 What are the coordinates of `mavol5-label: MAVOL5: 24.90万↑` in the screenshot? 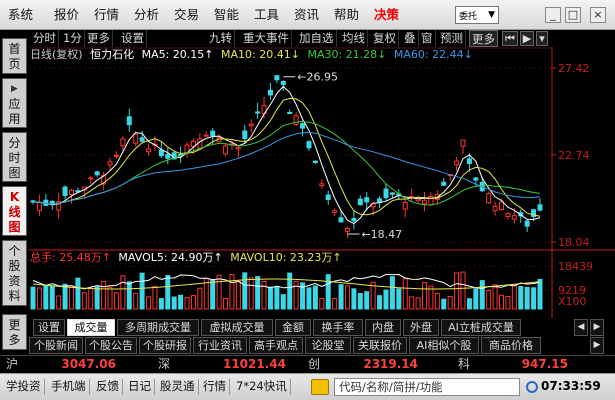 It's located at (170, 257).